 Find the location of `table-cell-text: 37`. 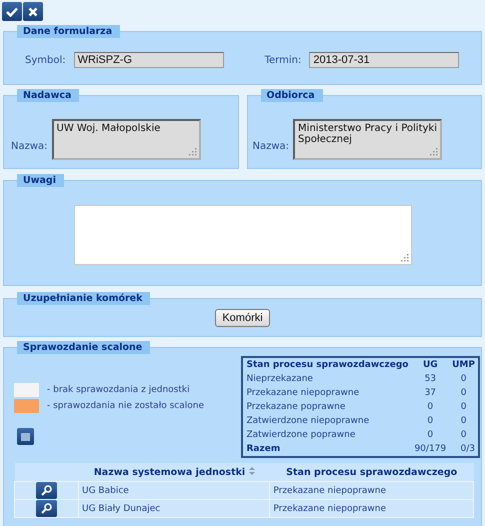

table-cell-text: 37 is located at coordinates (431, 393).